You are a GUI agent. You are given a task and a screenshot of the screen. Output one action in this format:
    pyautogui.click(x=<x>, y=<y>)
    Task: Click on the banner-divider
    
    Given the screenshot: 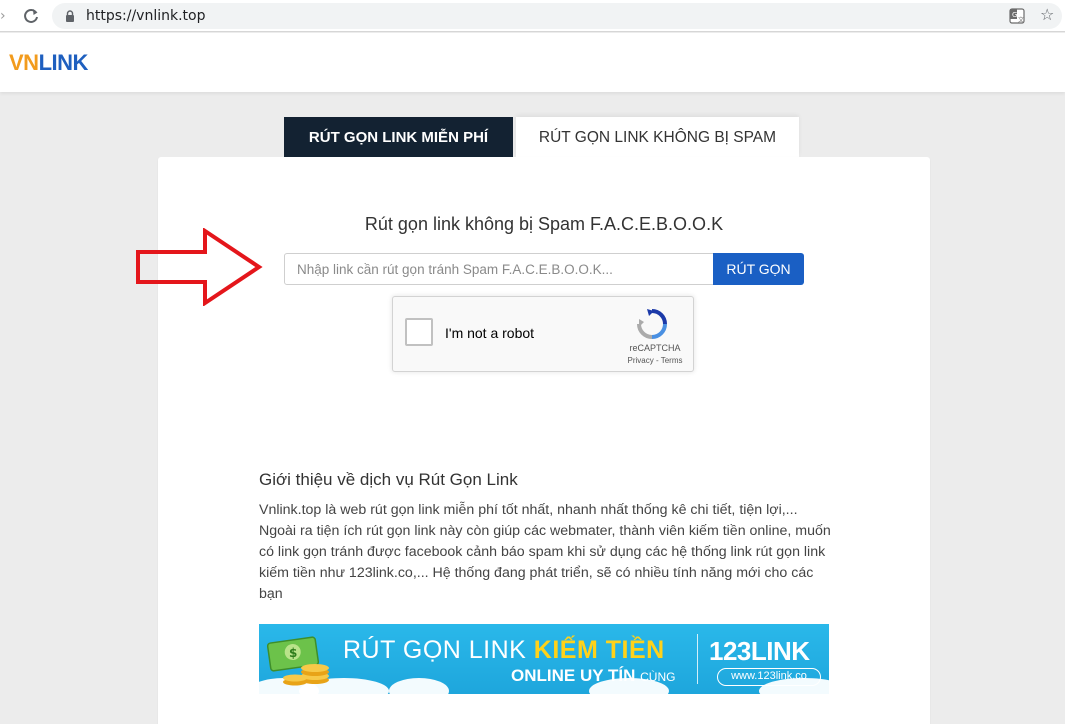 What is the action you would take?
    pyautogui.click(x=697, y=659)
    